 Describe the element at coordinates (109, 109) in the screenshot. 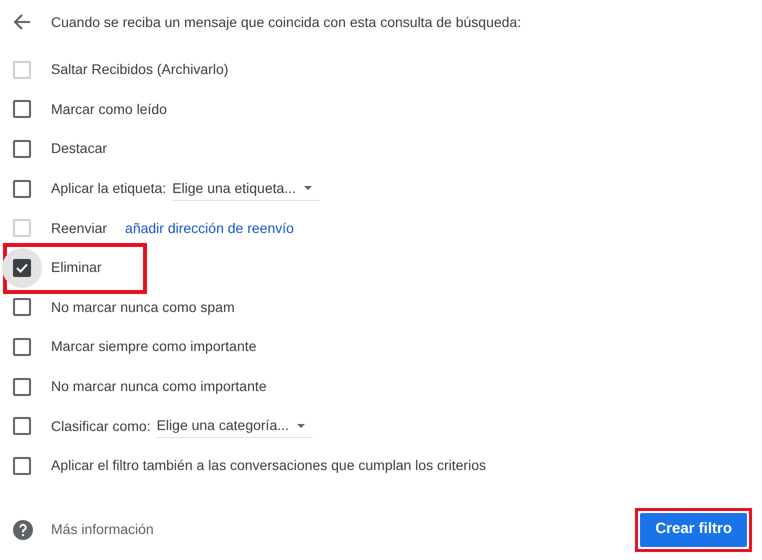

I see `option-label: Marcar como leído` at that location.